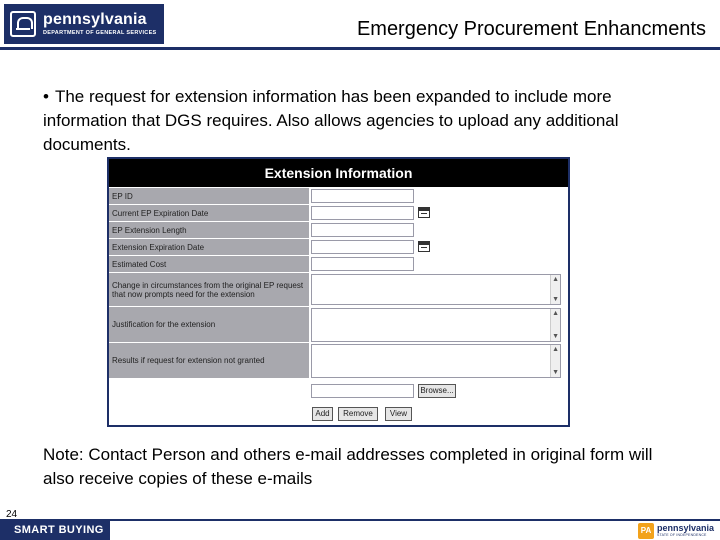 The height and width of the screenshot is (540, 720). I want to click on extension-length-input, so click(362, 230).